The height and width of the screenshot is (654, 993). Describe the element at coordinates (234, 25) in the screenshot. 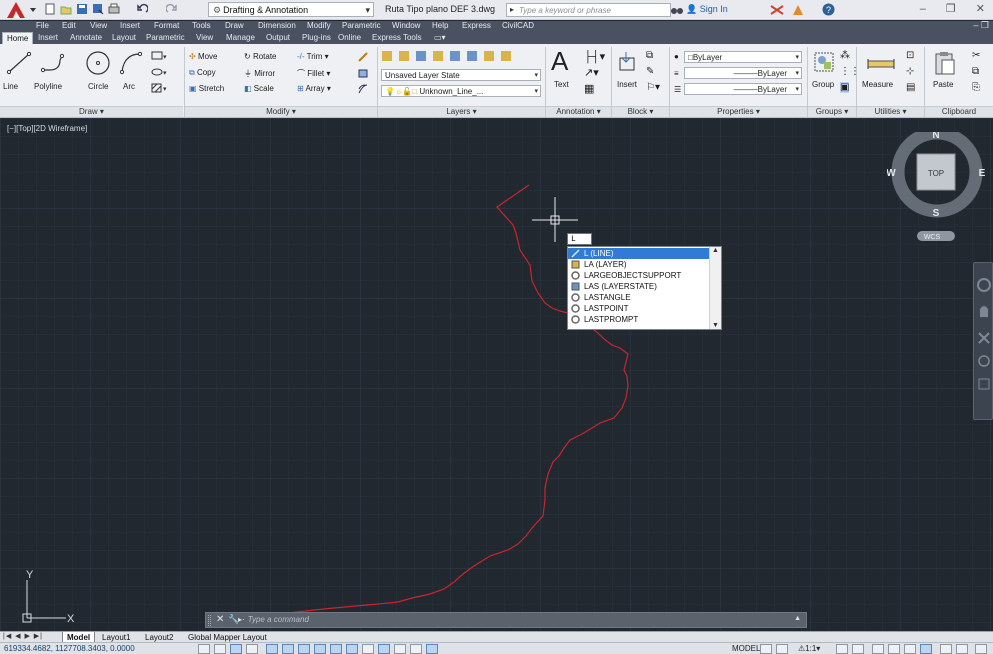

I see `menu-draw: Draw` at that location.